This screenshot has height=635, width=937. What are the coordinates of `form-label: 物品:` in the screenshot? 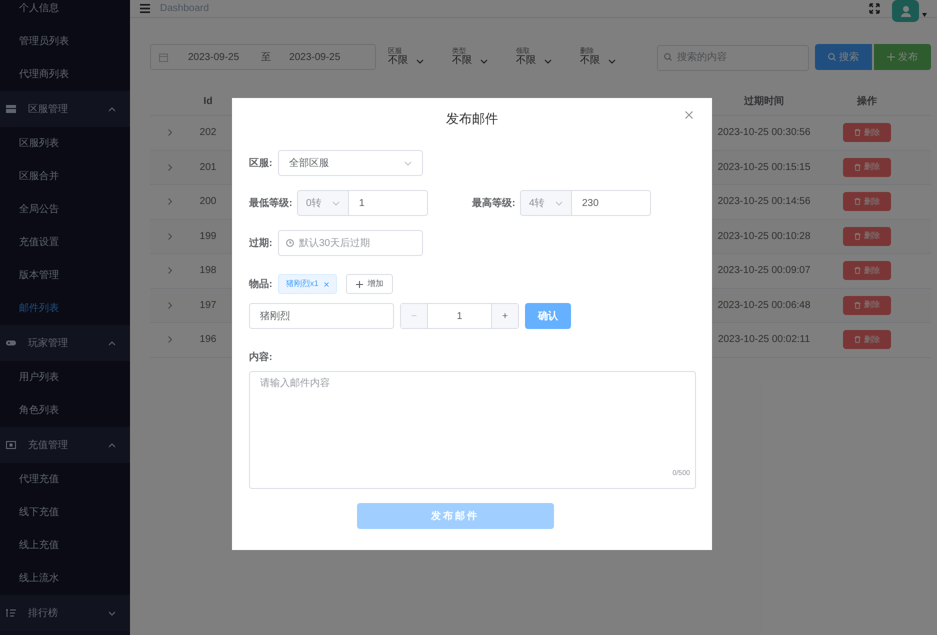 It's located at (261, 285).